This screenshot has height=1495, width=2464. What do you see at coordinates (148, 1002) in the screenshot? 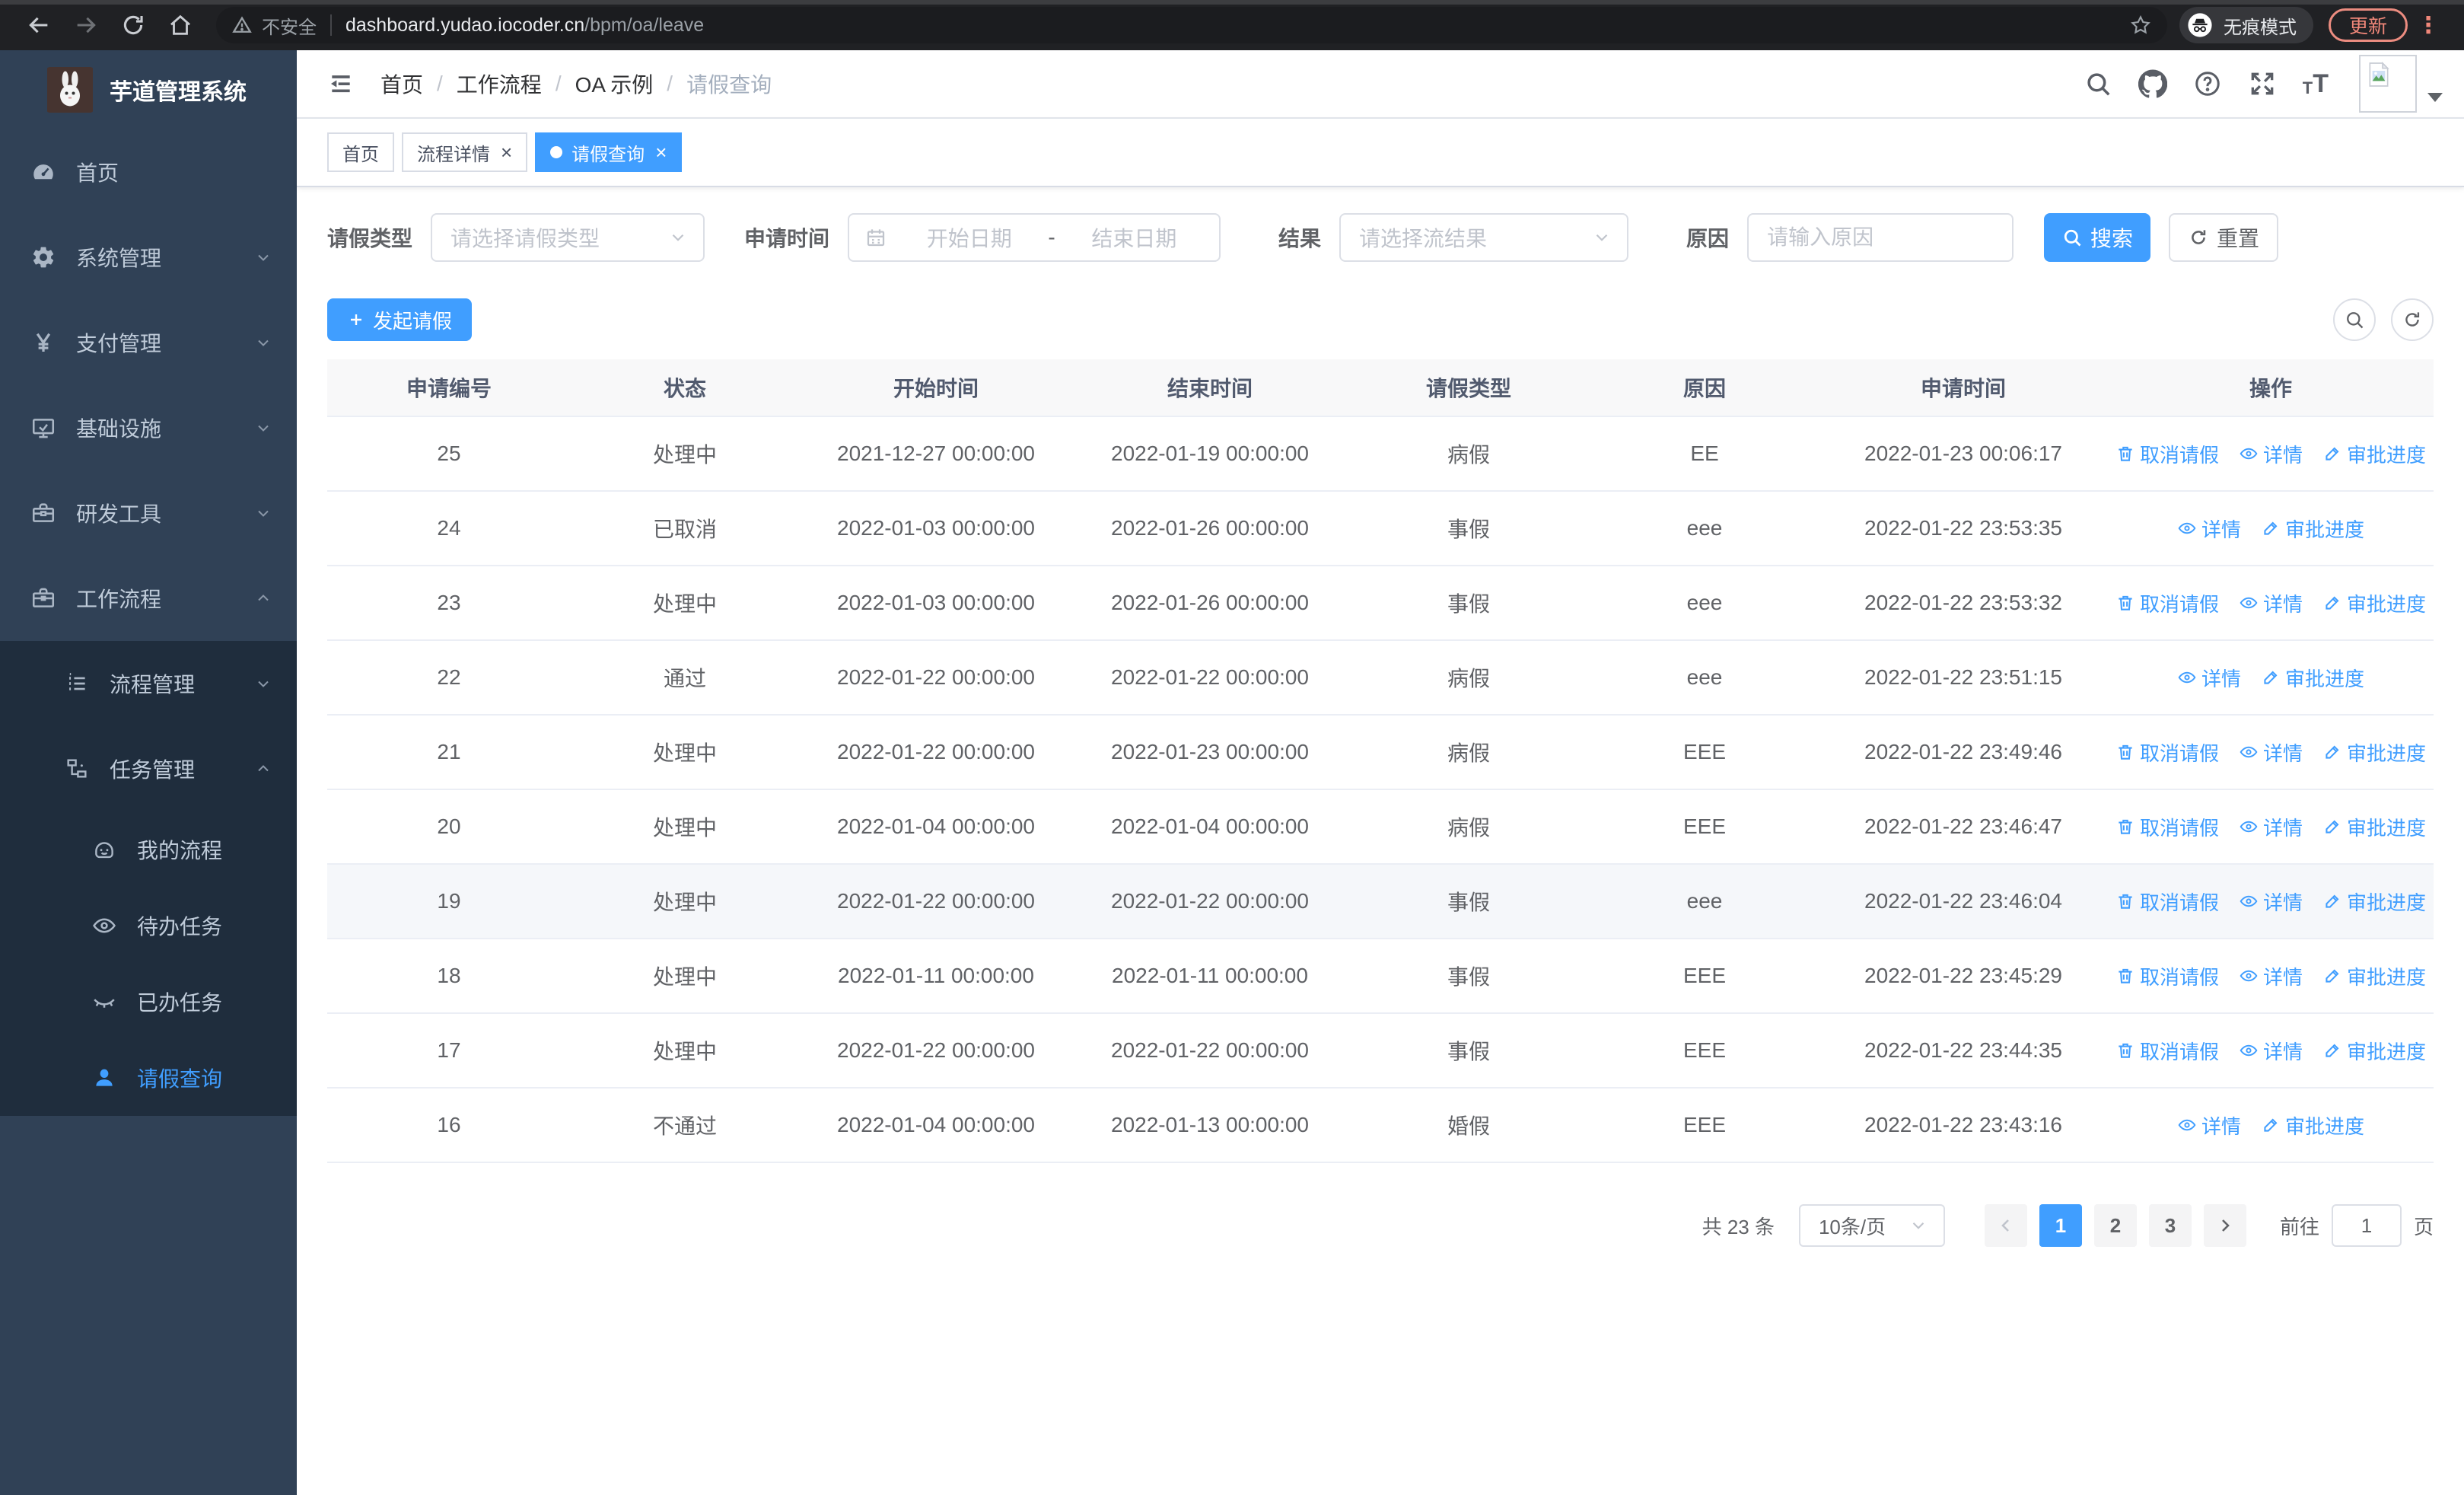
I see `sidebar-item-已办任务: 已办任务` at bounding box center [148, 1002].